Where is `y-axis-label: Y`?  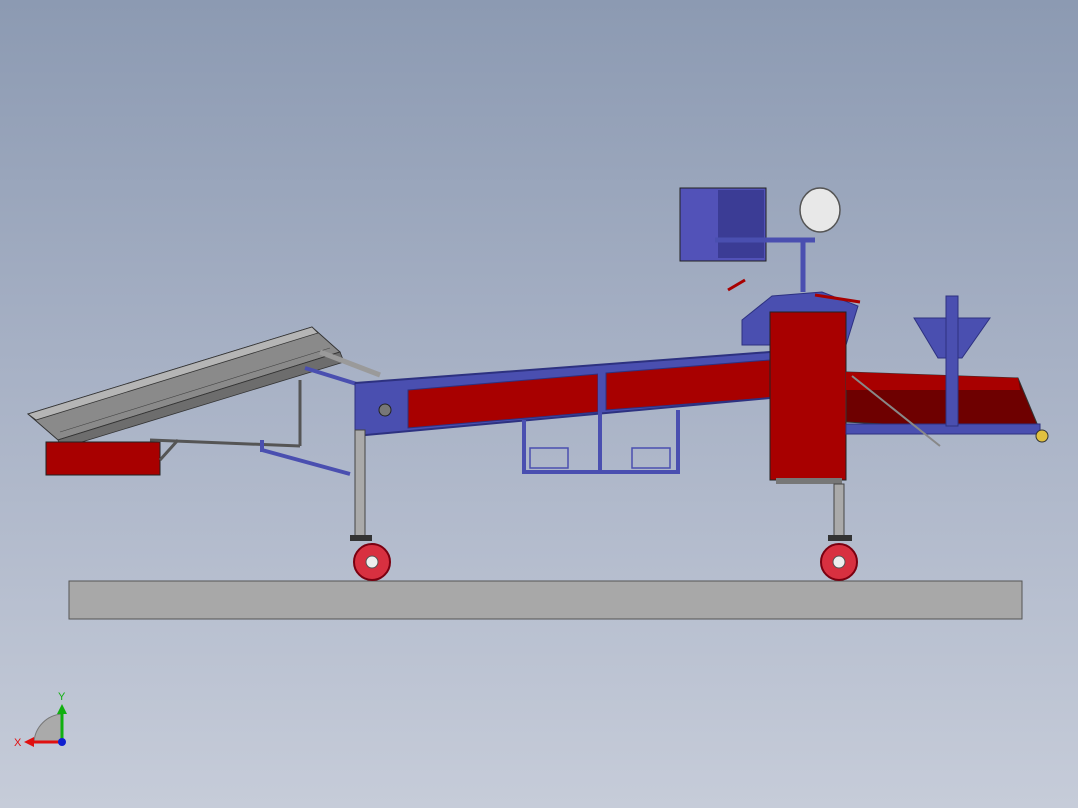 y-axis-label: Y is located at coordinates (62, 697).